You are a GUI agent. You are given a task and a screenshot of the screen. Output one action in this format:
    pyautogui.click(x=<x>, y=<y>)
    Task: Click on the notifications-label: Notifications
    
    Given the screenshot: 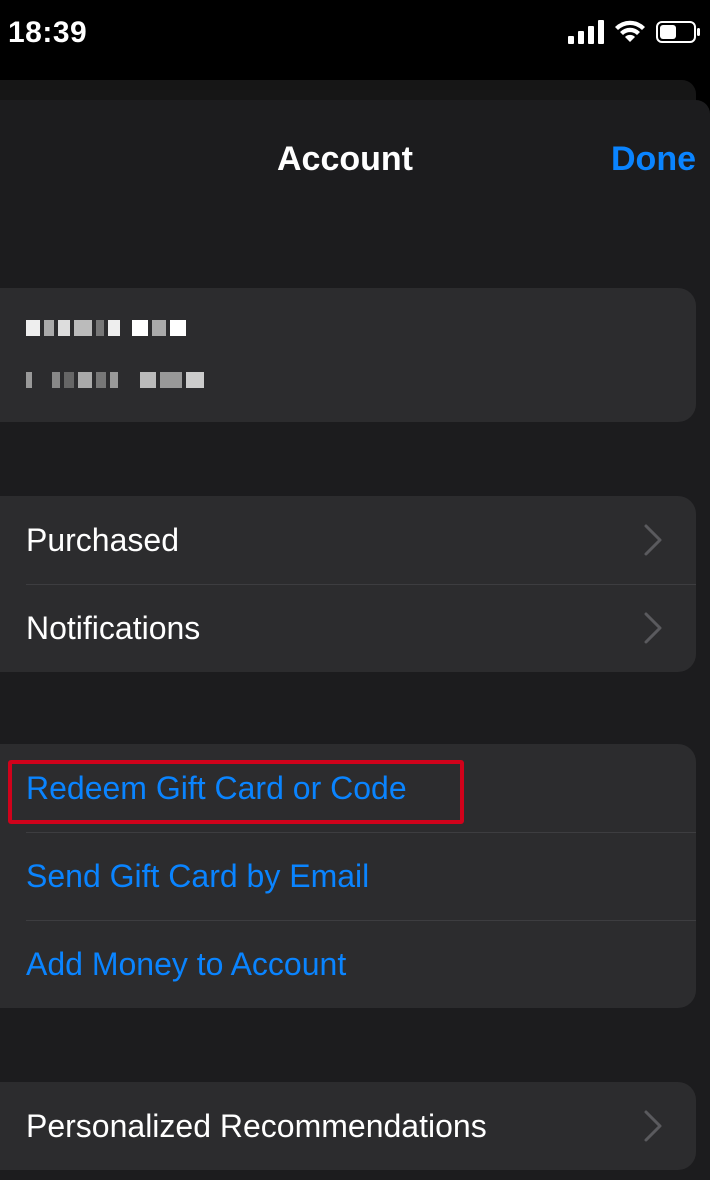 What is the action you would take?
    pyautogui.click(x=113, y=627)
    